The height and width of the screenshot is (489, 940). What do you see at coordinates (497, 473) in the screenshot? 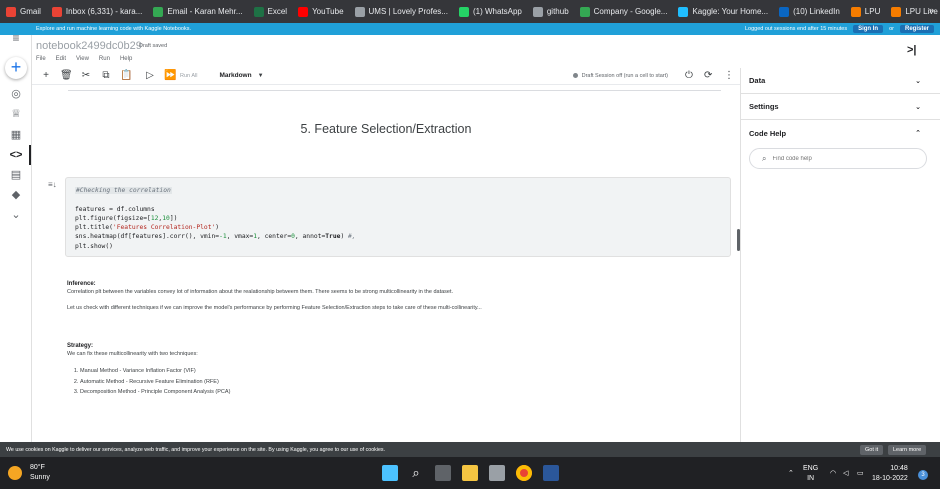
I see `app-icon` at bounding box center [497, 473].